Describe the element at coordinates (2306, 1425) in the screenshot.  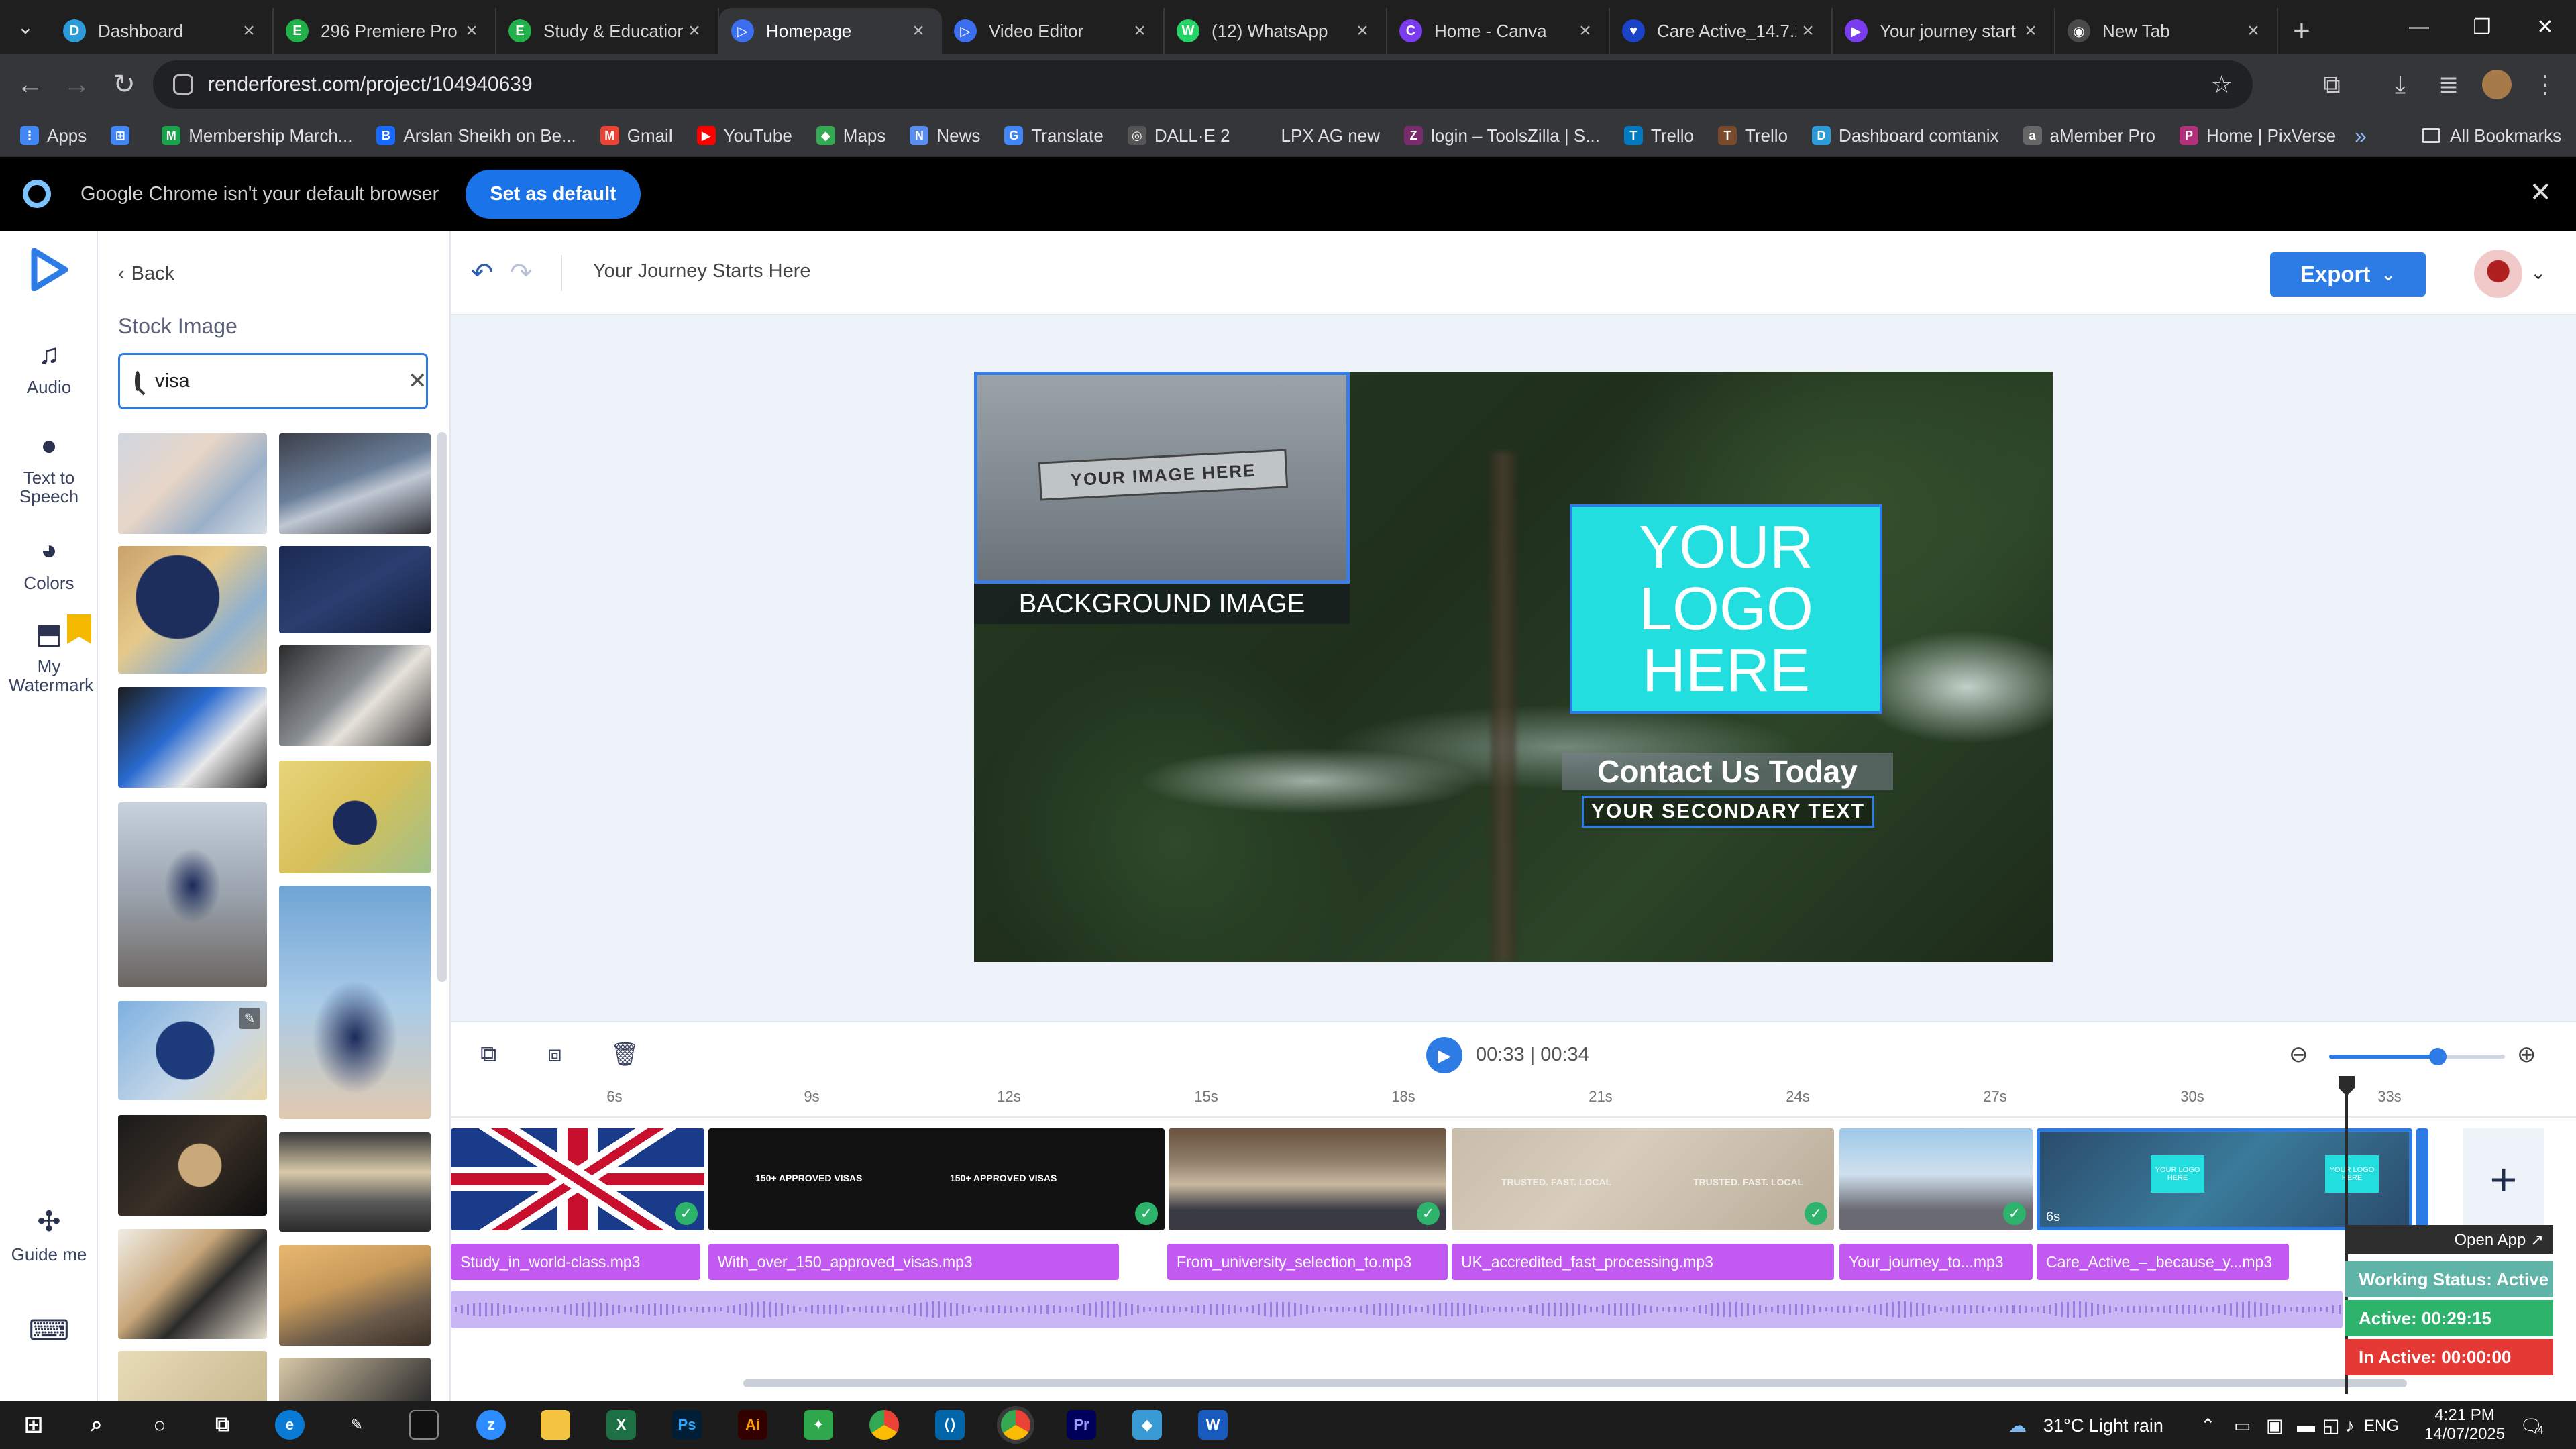
I see `battery-icon: ▬` at that location.